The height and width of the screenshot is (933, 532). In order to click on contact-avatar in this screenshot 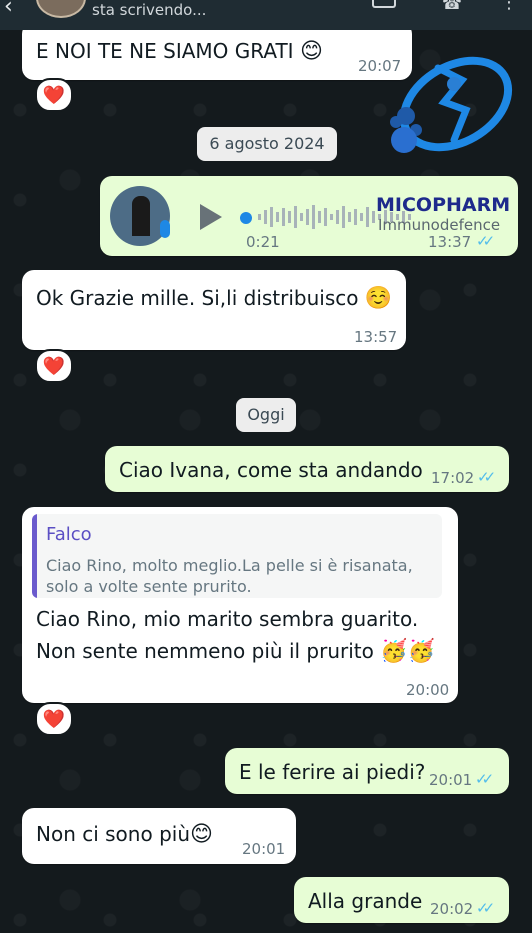, I will do `click(61, 9)`.